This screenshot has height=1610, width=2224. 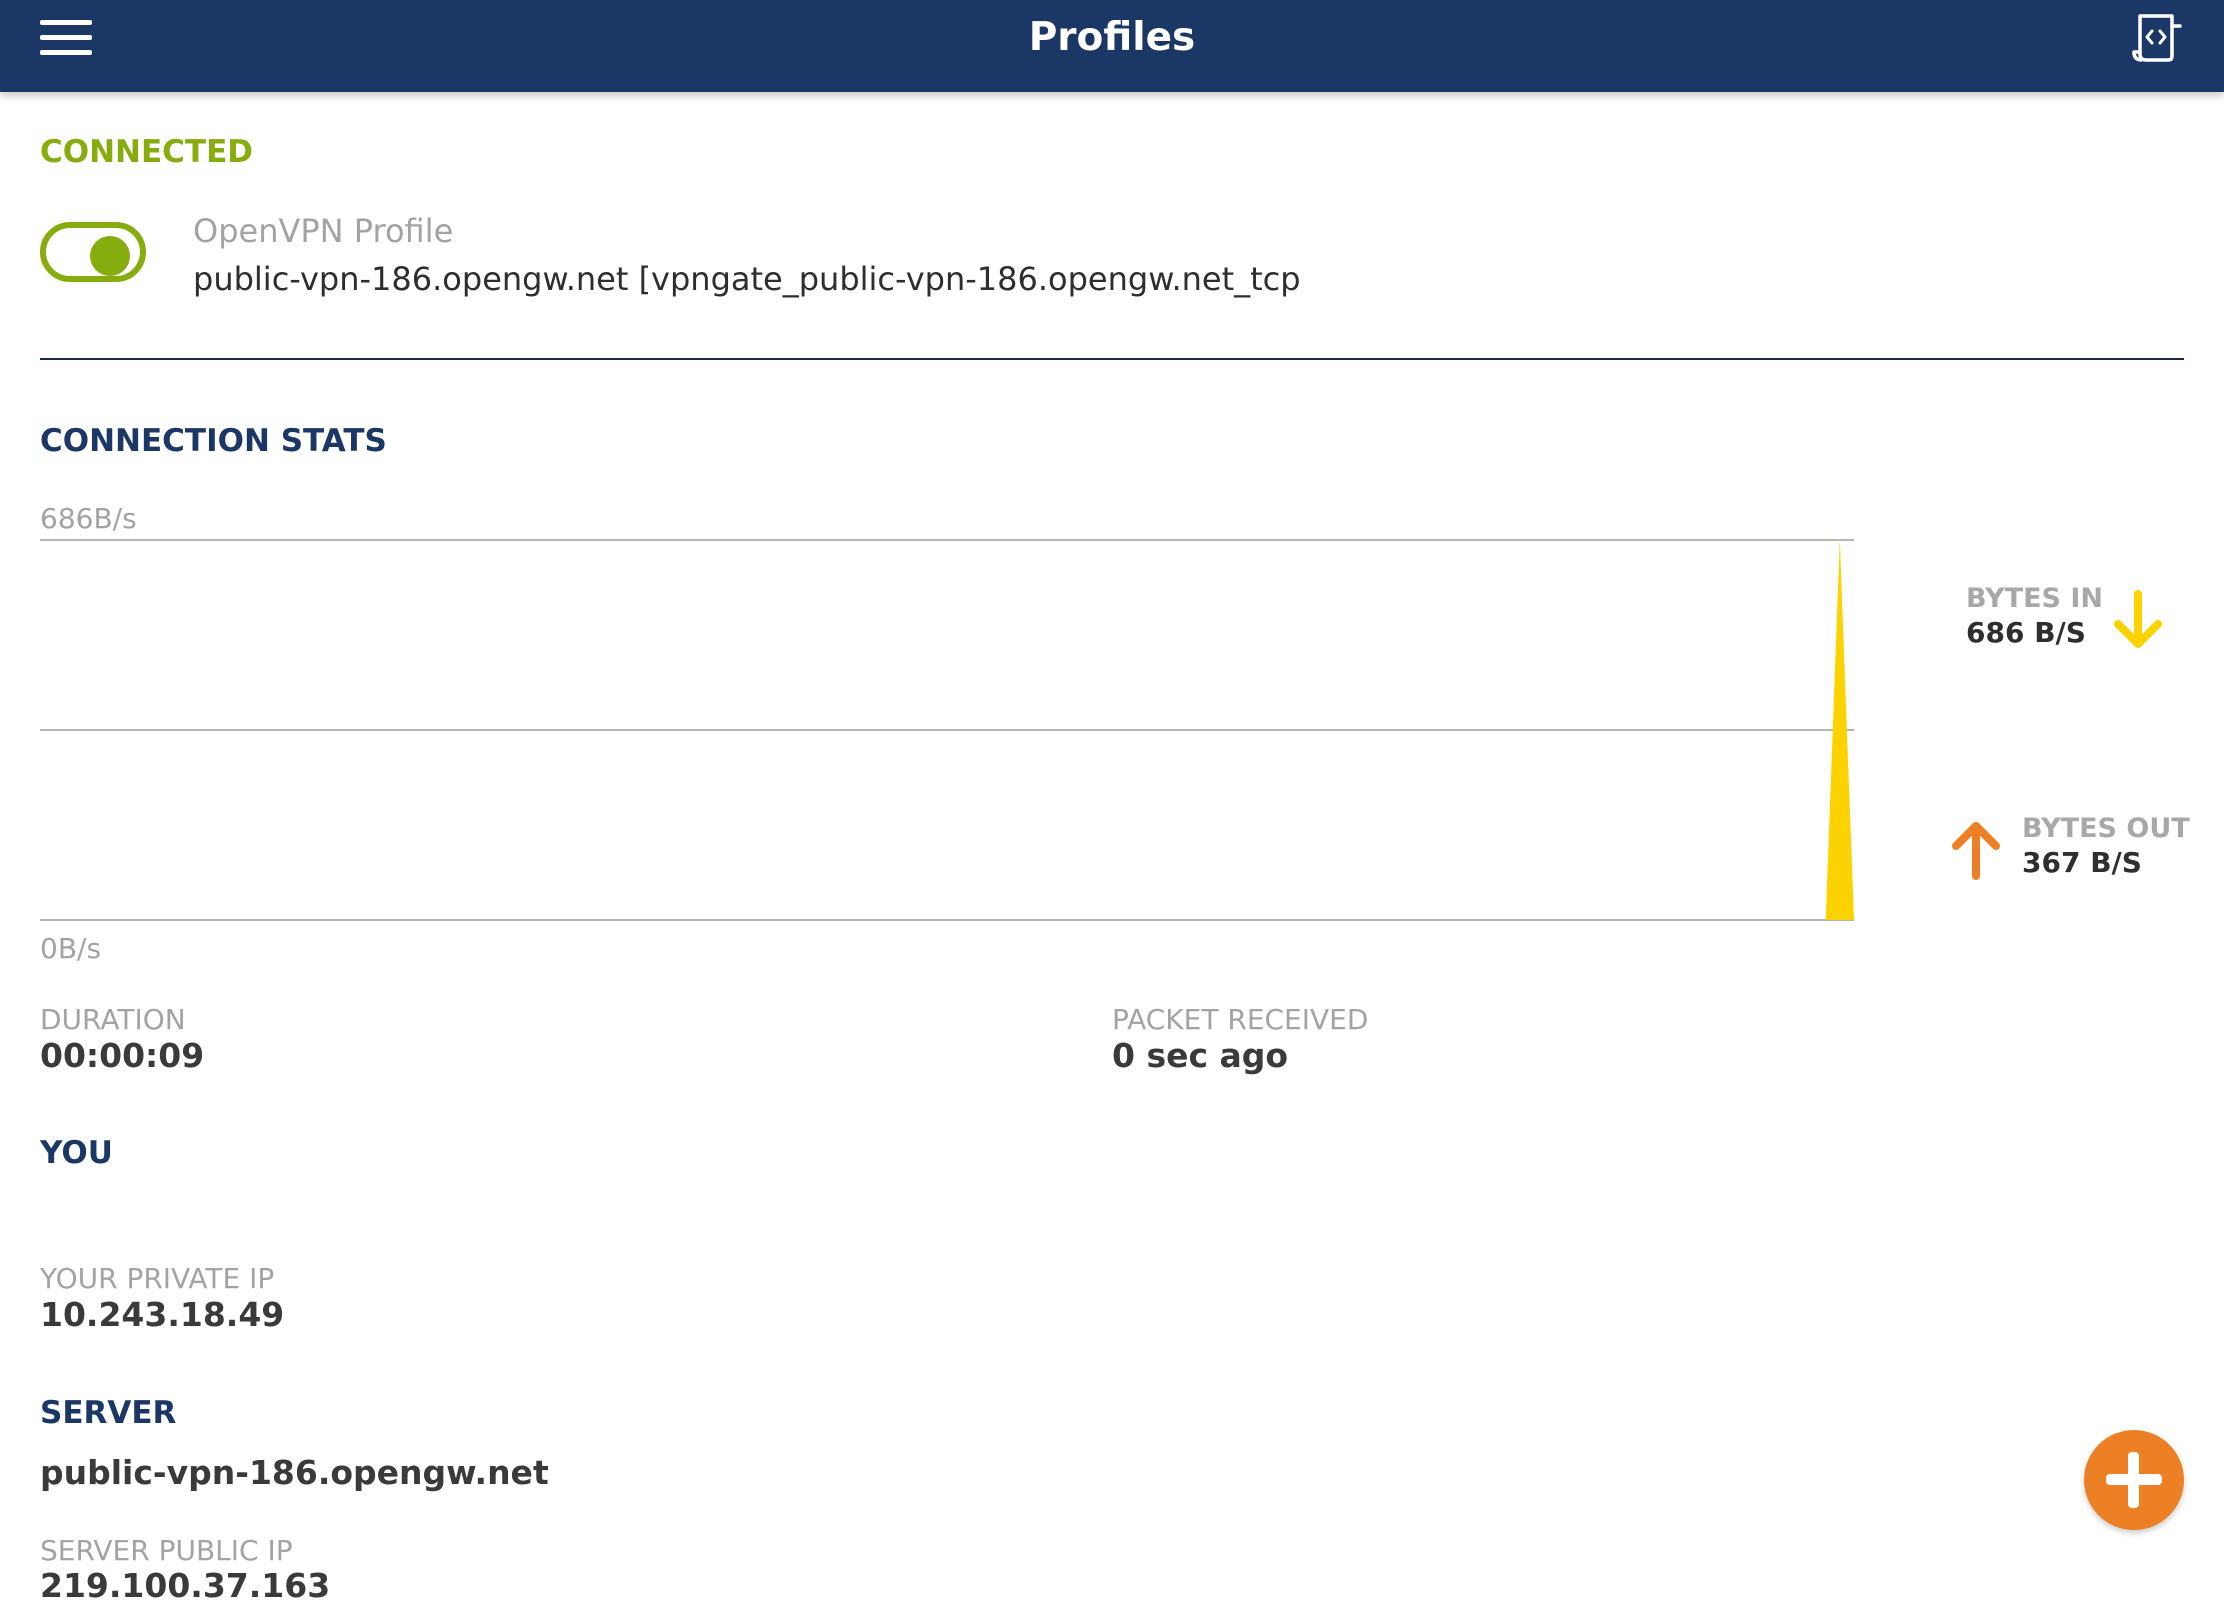 I want to click on server-hostname: public-vpn-186.opengw.net, so click(x=294, y=1472).